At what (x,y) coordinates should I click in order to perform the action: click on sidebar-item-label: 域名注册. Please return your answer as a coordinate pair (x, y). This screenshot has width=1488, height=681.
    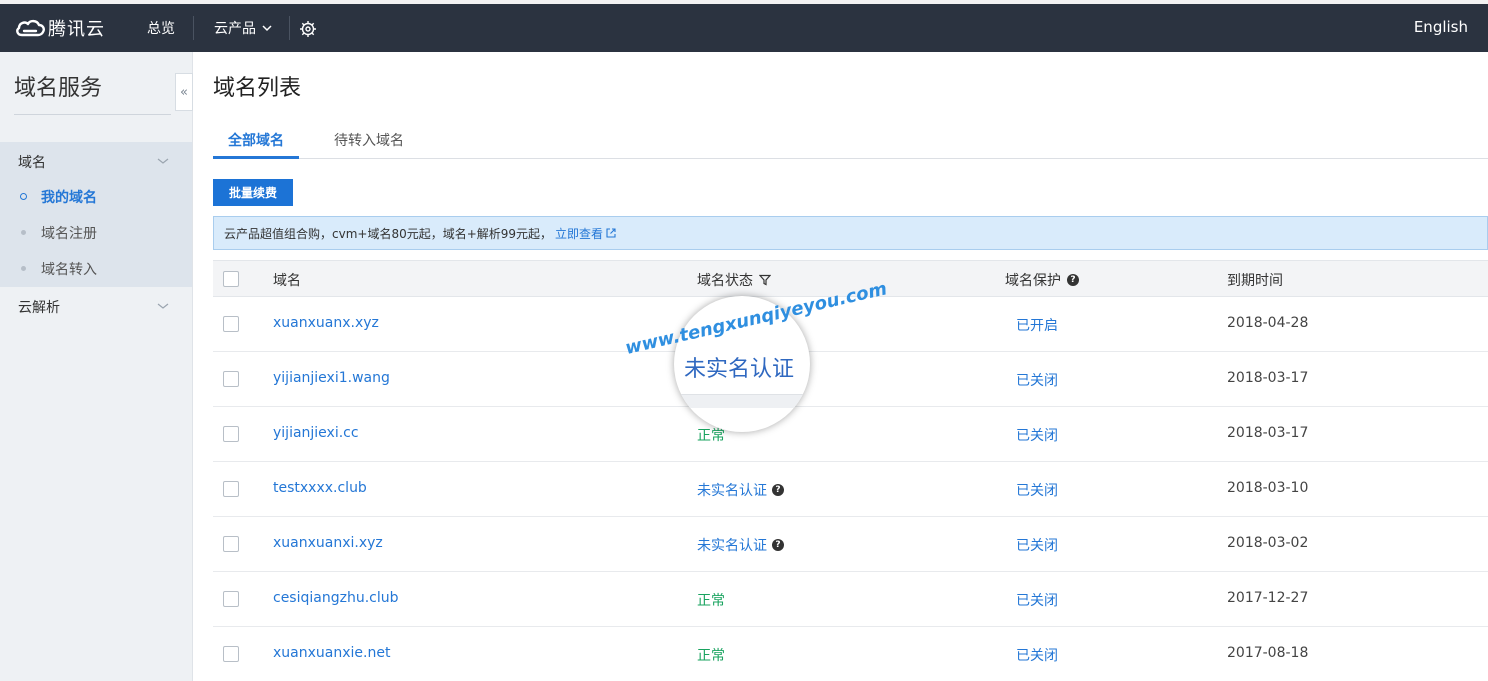
    Looking at the image, I should click on (69, 234).